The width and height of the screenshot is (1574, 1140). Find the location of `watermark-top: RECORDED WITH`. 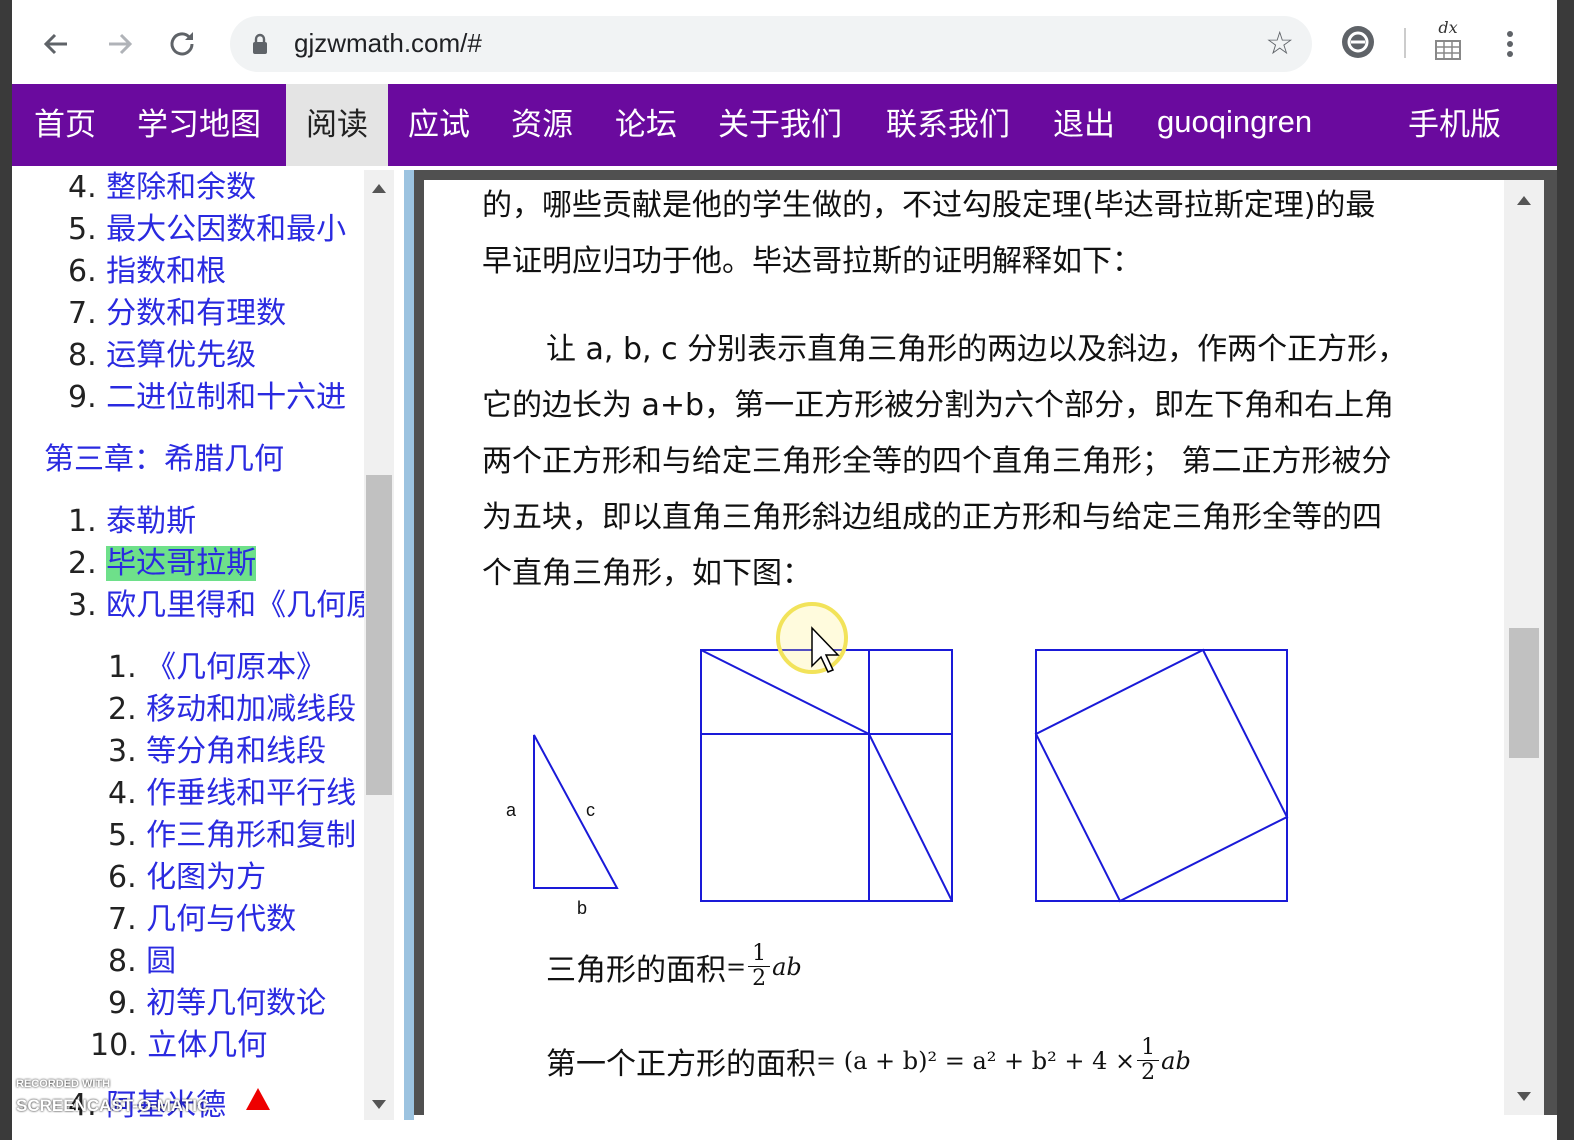

watermark-top: RECORDED WITH is located at coordinates (63, 1084).